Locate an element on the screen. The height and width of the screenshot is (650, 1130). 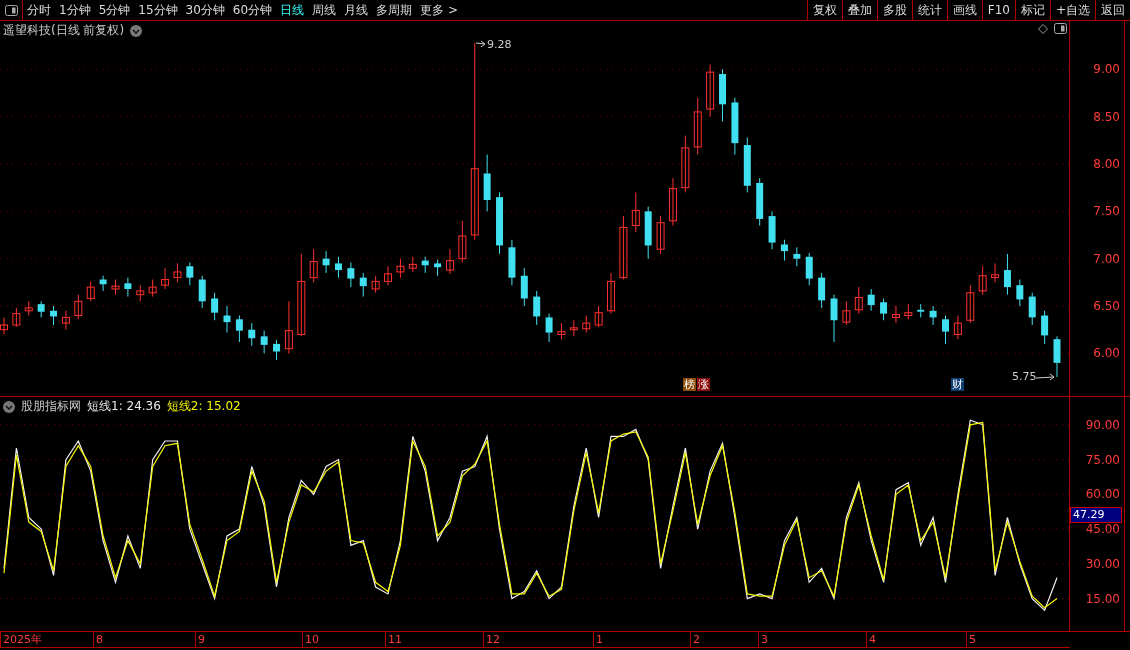
price-axis-label: 6.50 is located at coordinates (1106, 306).